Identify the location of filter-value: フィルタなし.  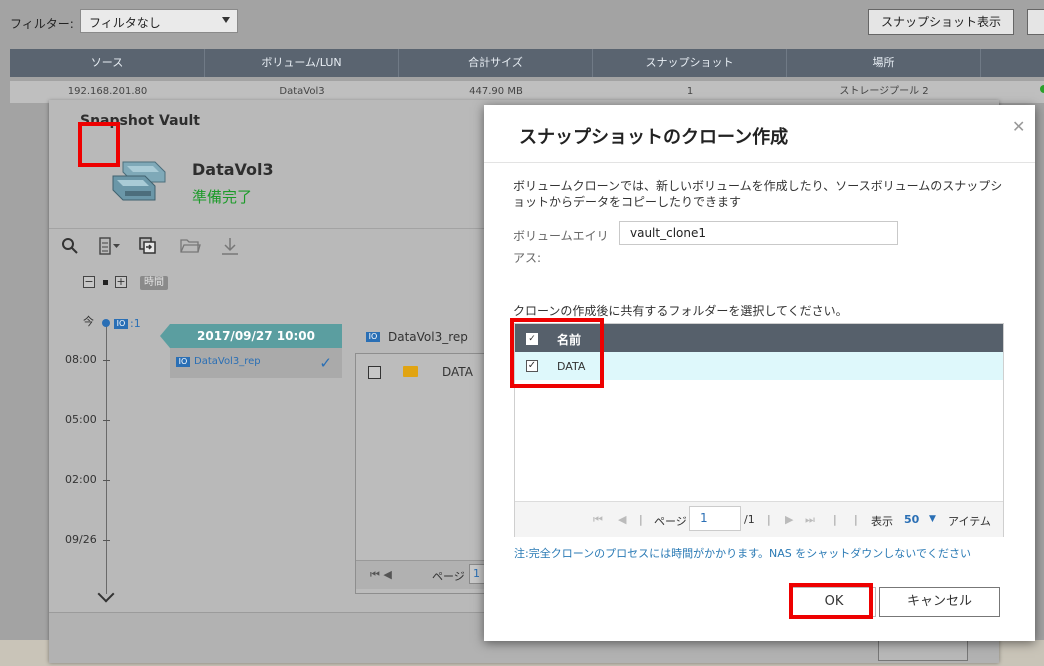
(125, 23).